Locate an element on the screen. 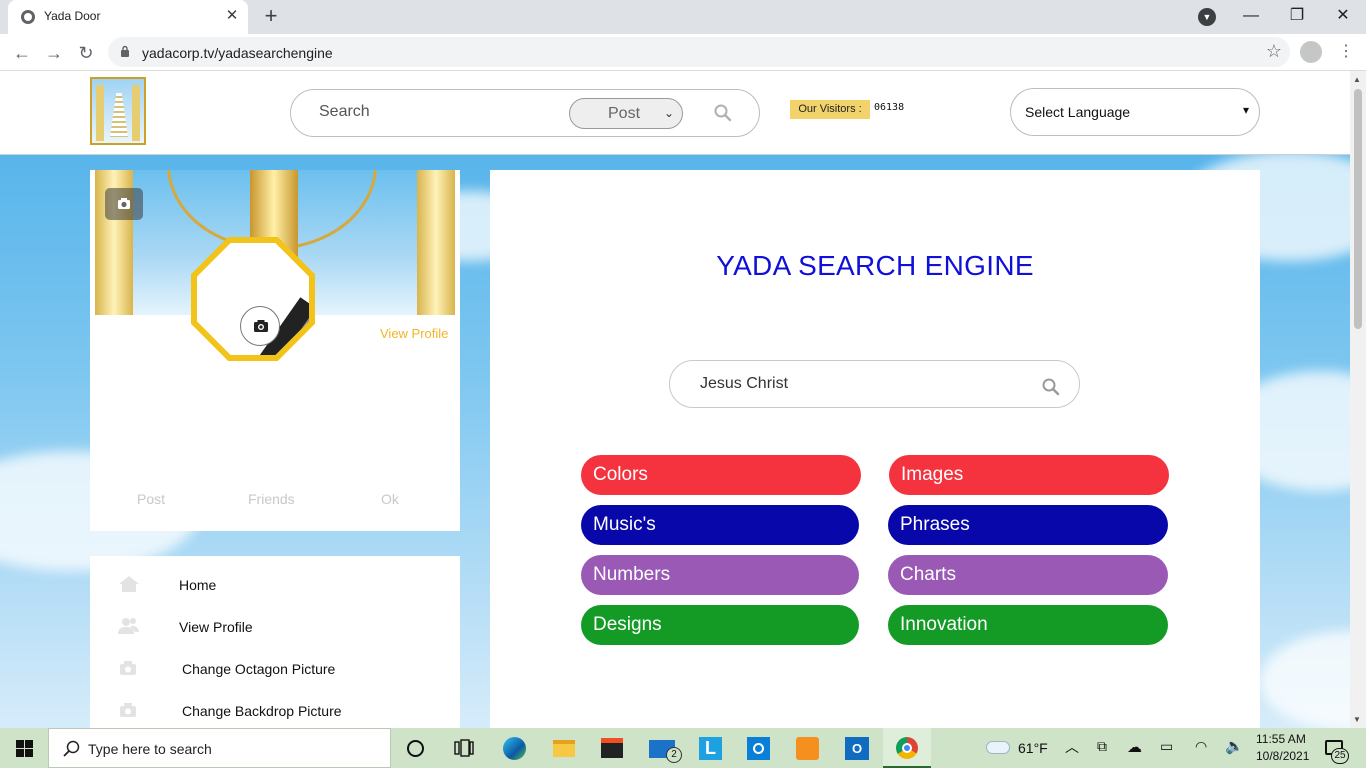 The height and width of the screenshot is (768, 1366). paint-app-icon is located at coordinates (807, 748).